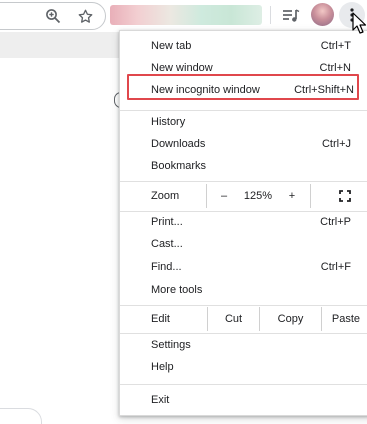 This screenshot has width=367, height=424. I want to click on menu-item-shortcut: Ctrl+N, so click(335, 68).